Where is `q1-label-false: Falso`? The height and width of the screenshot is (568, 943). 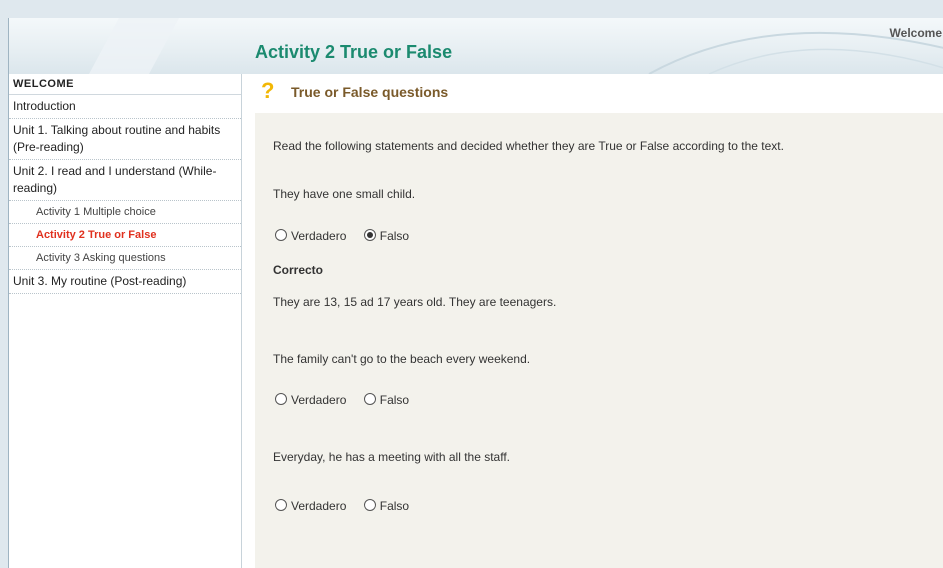
q1-label-false: Falso is located at coordinates (394, 236).